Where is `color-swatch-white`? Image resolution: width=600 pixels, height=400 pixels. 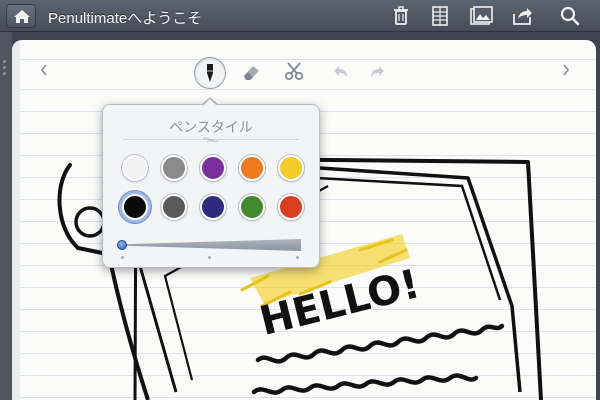 color-swatch-white is located at coordinates (135, 168).